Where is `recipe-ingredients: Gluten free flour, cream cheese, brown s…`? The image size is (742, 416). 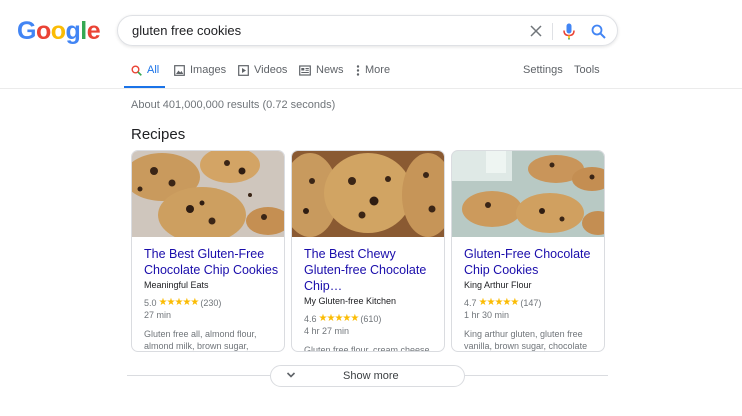
recipe-ingredients: Gluten free flour, cream cheese, brown s… is located at coordinates (368, 348).